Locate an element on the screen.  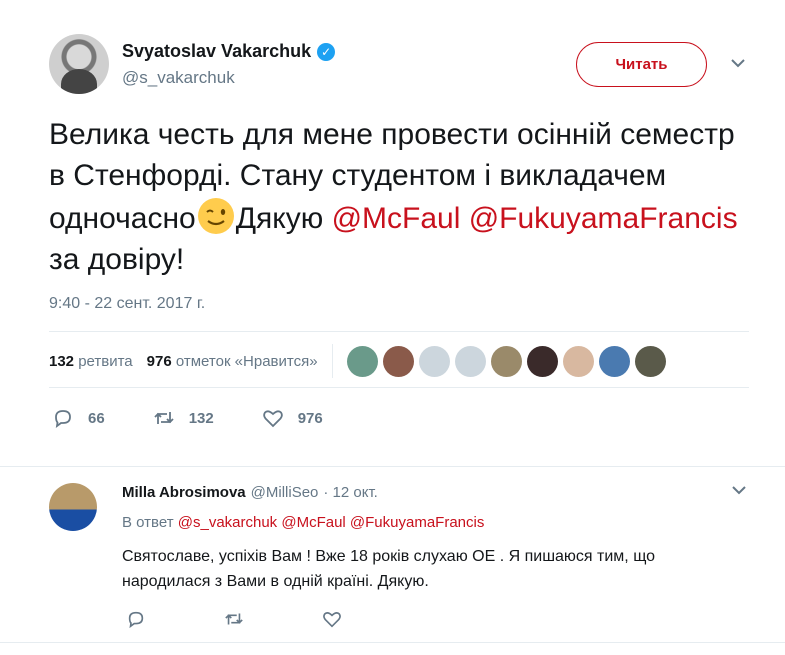
reply-author-avatar is located at coordinates (73, 507).